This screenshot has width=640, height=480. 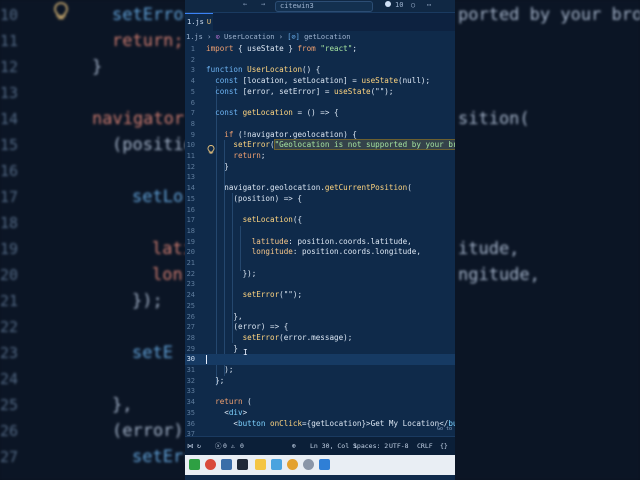 I want to click on code-line: 32 };, so click(x=320, y=381).